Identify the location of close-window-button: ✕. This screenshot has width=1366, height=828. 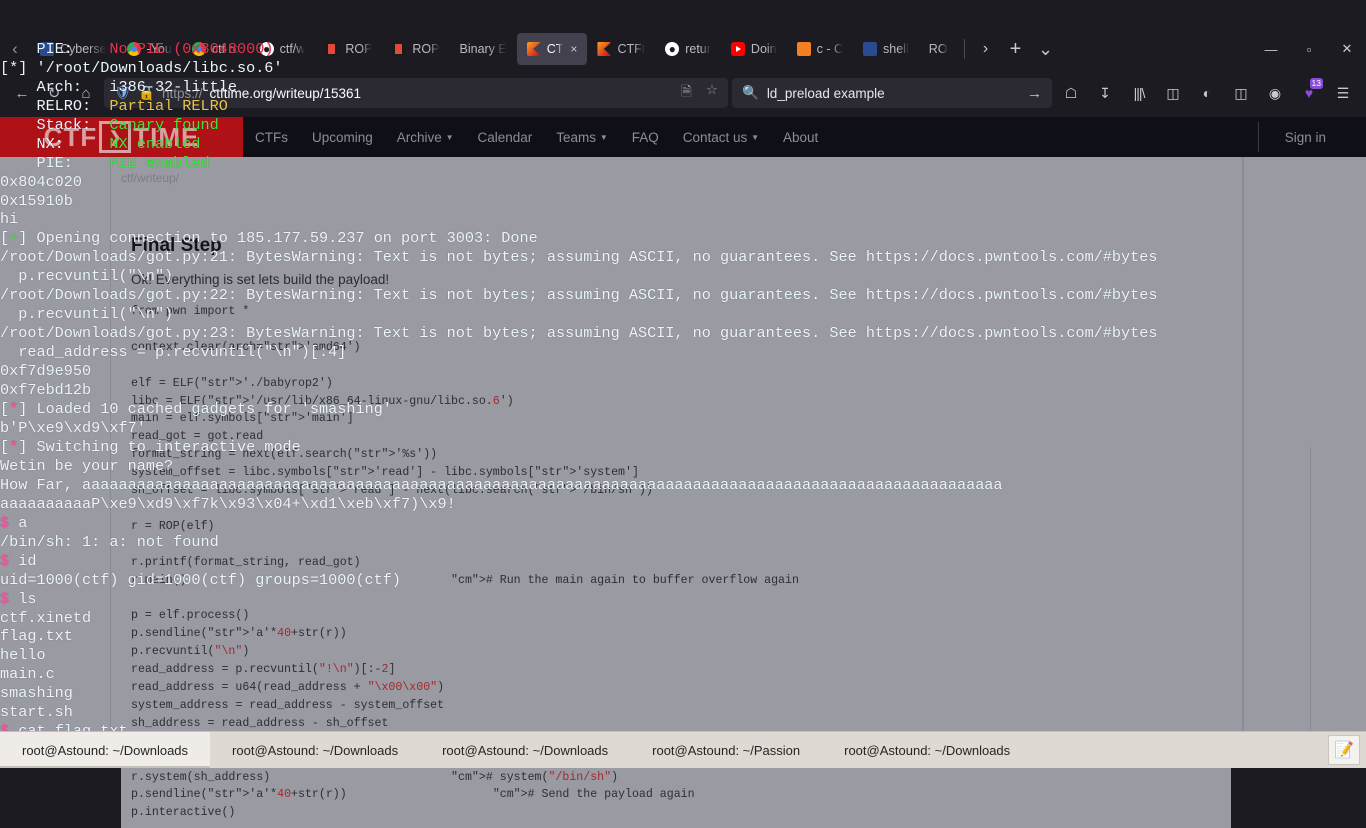
(1347, 49).